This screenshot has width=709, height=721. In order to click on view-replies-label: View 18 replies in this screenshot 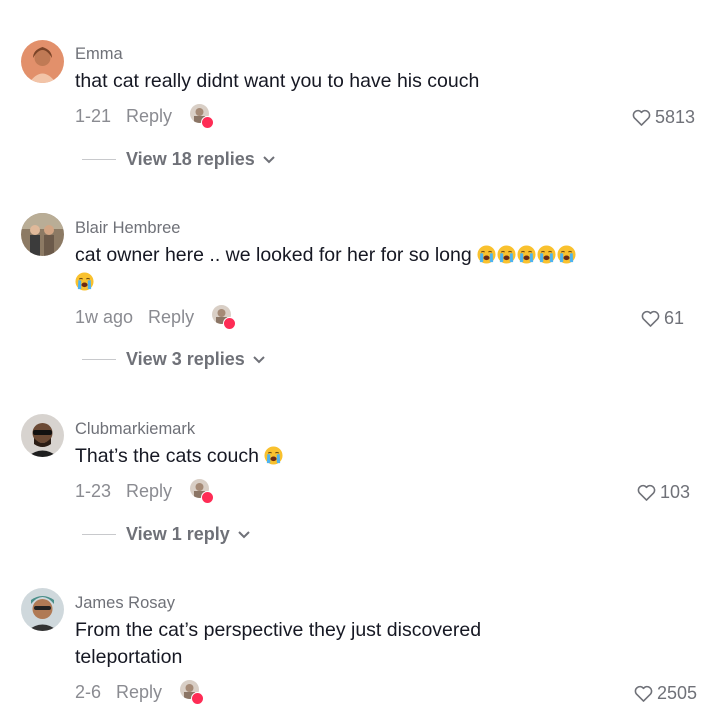, I will do `click(190, 159)`.